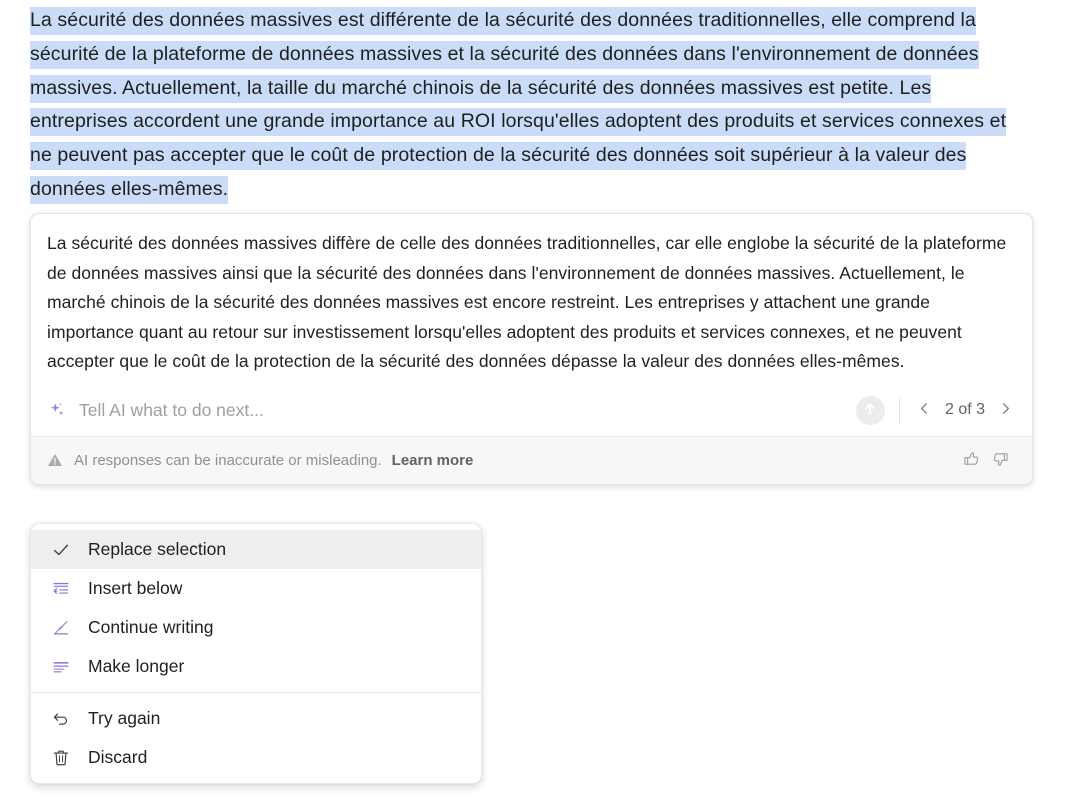 The height and width of the screenshot is (797, 1080). What do you see at coordinates (61, 758) in the screenshot?
I see `trash-icon` at bounding box center [61, 758].